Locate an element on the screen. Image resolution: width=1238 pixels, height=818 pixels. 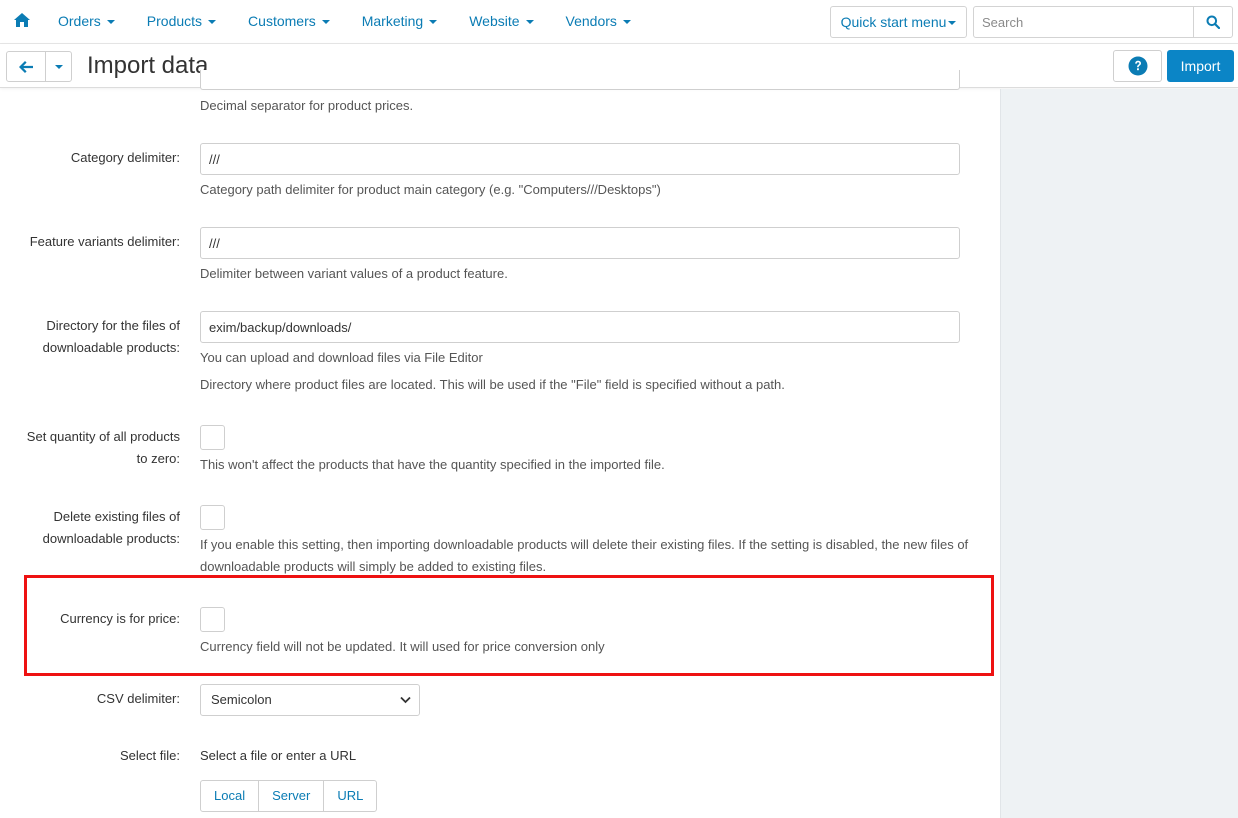
nav-item-label: Marketing is located at coordinates (392, 21).